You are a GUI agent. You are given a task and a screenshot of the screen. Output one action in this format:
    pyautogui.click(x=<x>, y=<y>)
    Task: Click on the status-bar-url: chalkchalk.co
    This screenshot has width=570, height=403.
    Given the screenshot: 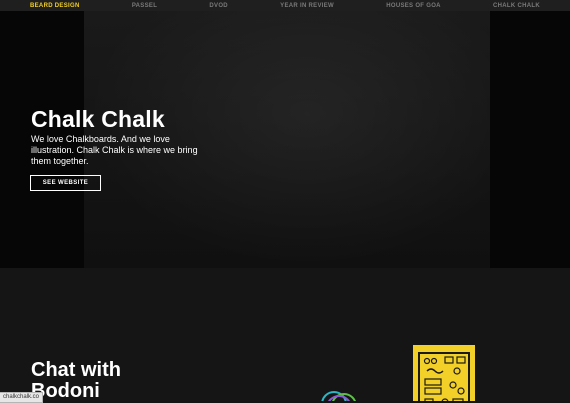 What is the action you would take?
    pyautogui.click(x=22, y=397)
    